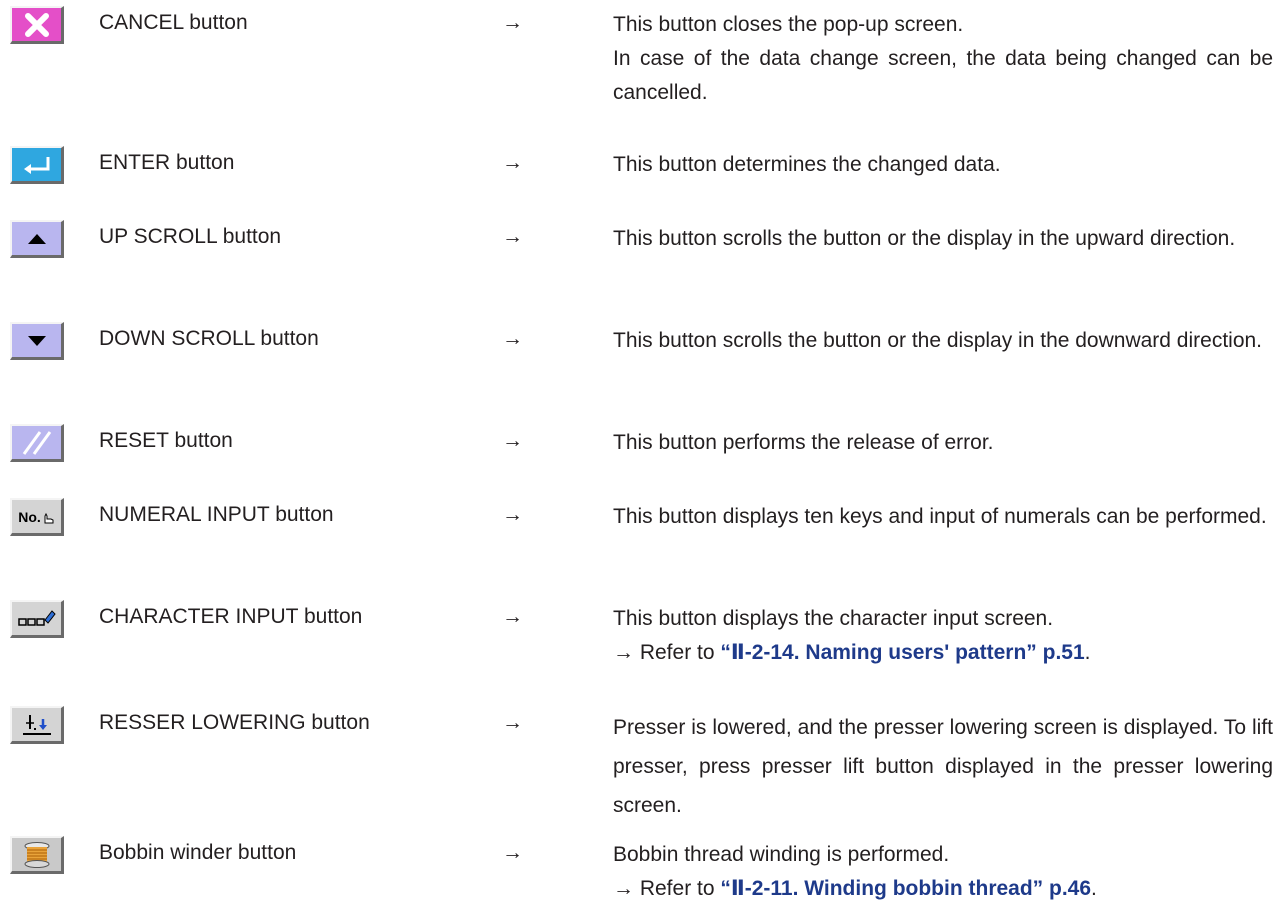 The image size is (1284, 923). I want to click on reset-button, so click(37, 443).